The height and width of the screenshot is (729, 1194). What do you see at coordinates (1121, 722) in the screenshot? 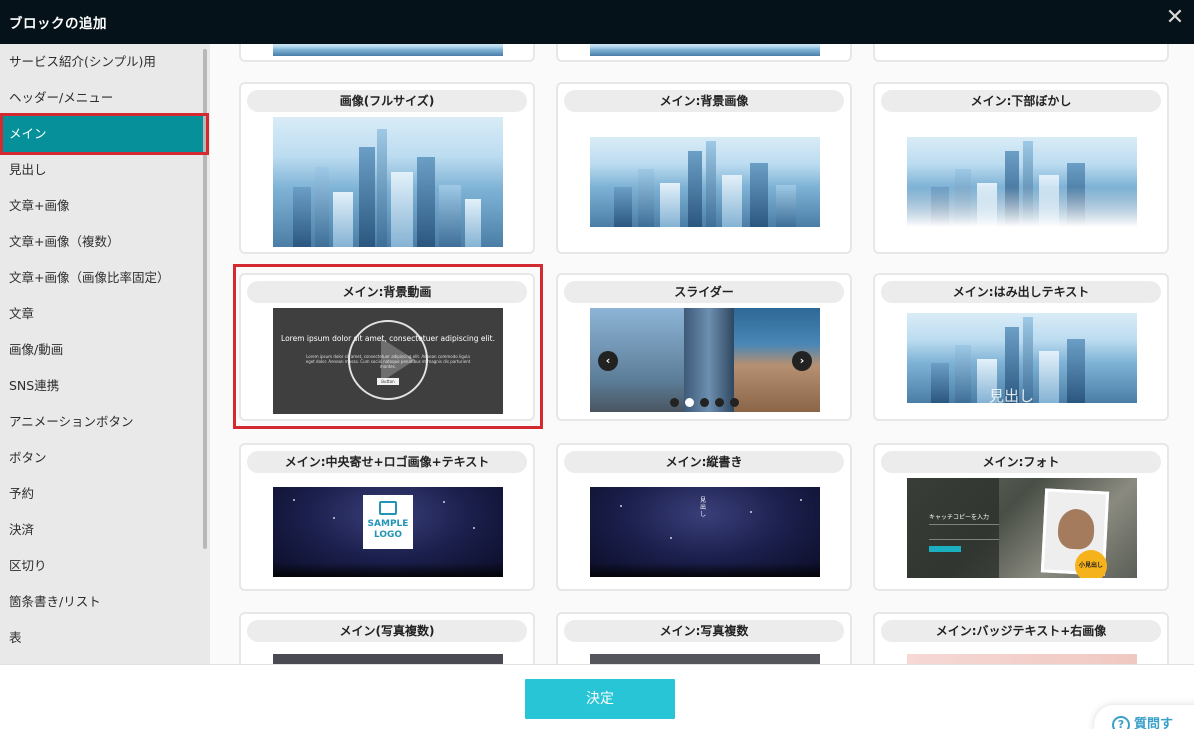
I see `question-icon: ?` at bounding box center [1121, 722].